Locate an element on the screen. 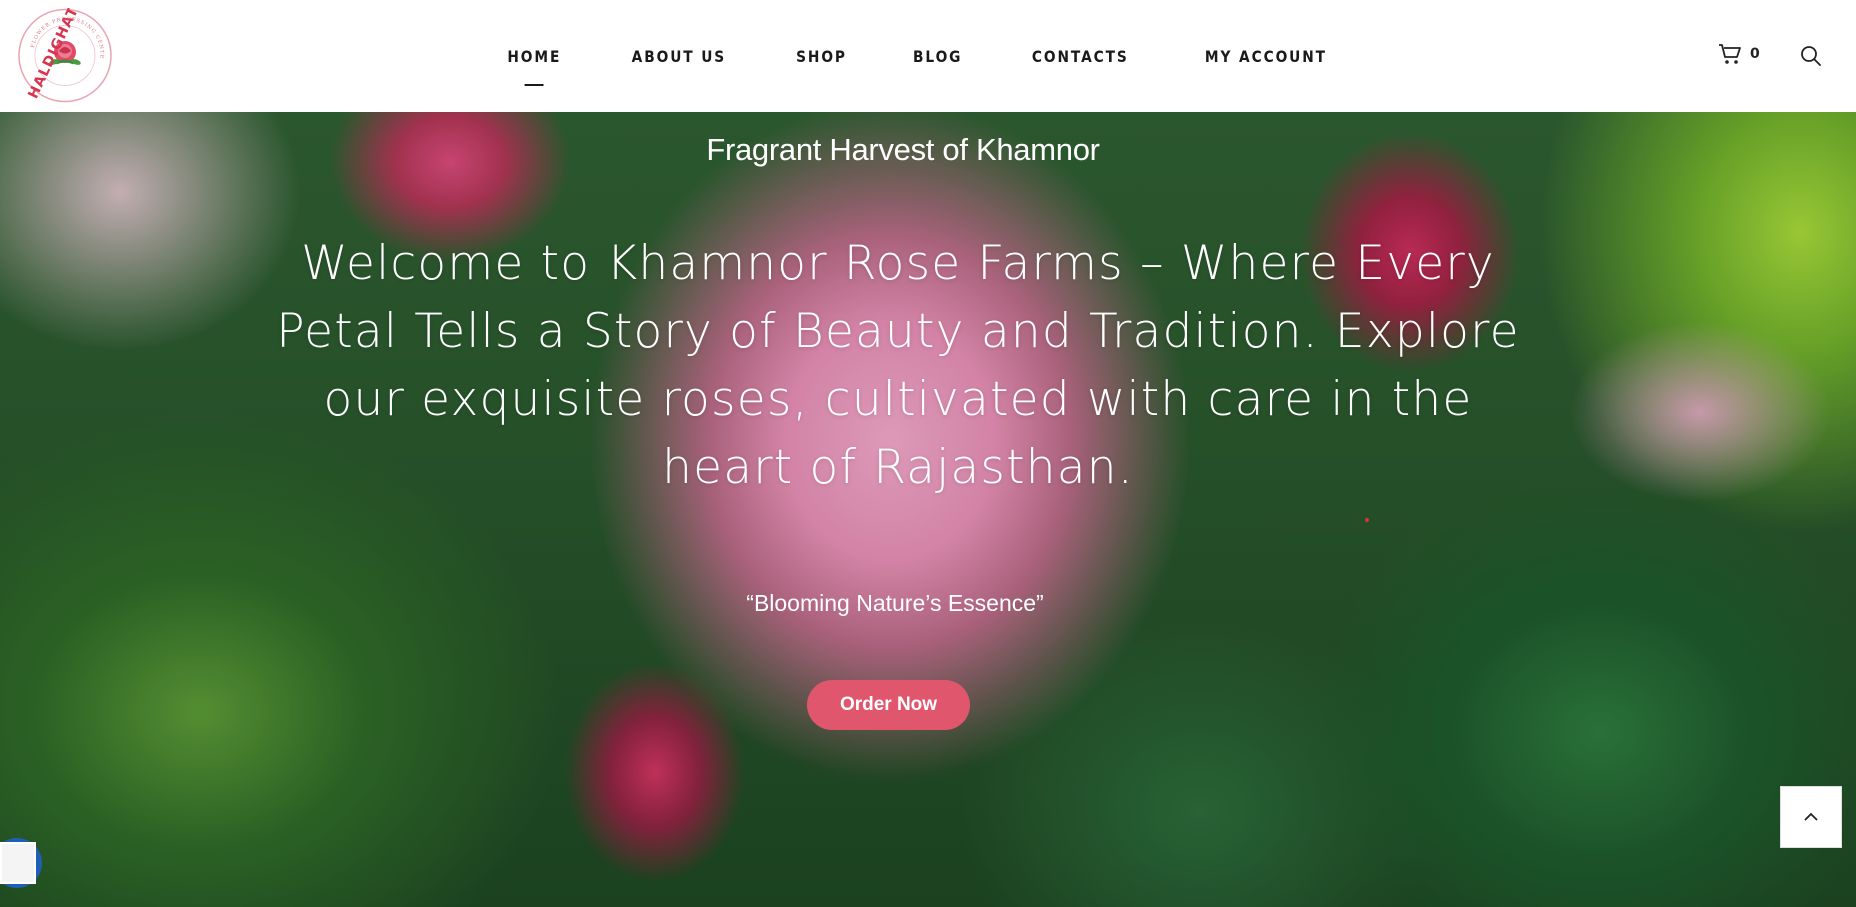 This screenshot has width=1856, height=907. hero-tagline: “Blooming Nature’s Essence” is located at coordinates (895, 603).